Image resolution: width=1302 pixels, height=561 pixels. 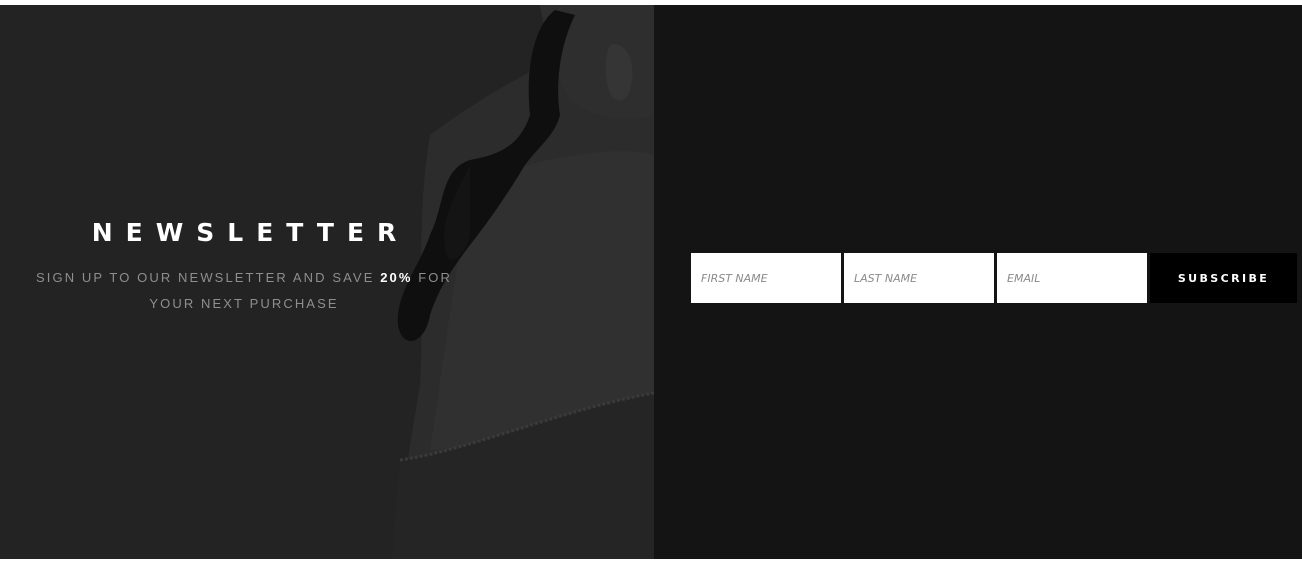 What do you see at coordinates (1072, 278) in the screenshot?
I see `email-input` at bounding box center [1072, 278].